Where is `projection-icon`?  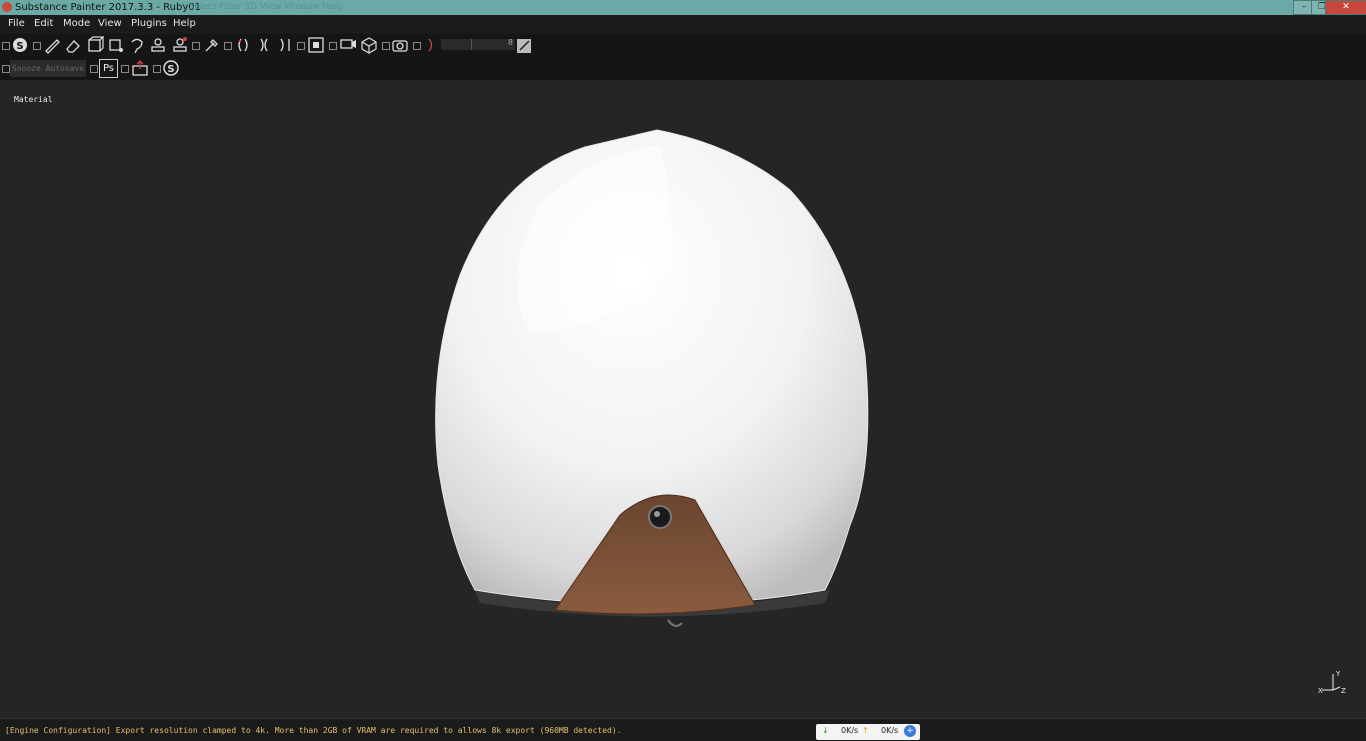 projection-icon is located at coordinates (95, 45).